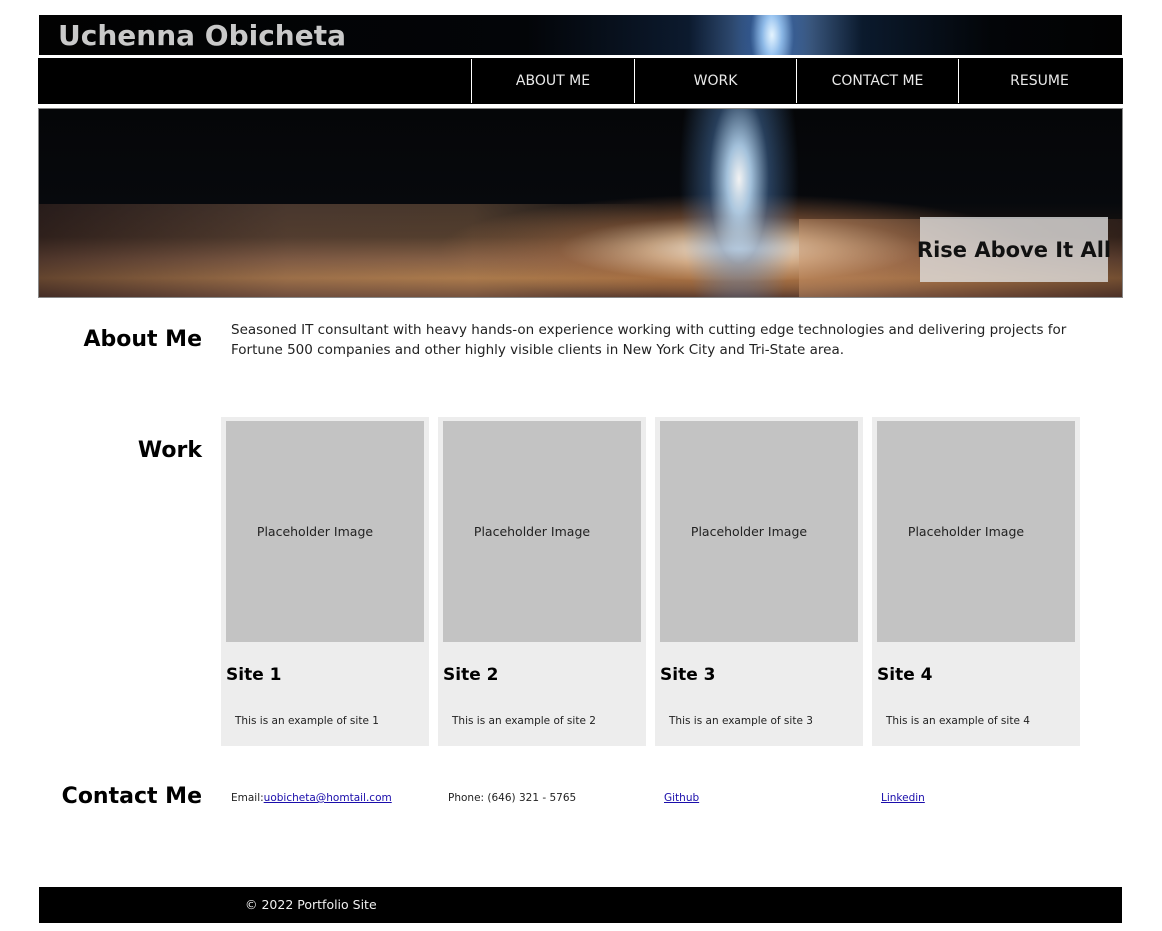  What do you see at coordinates (741, 721) in the screenshot?
I see `work-card-description: This is an example of site 3` at bounding box center [741, 721].